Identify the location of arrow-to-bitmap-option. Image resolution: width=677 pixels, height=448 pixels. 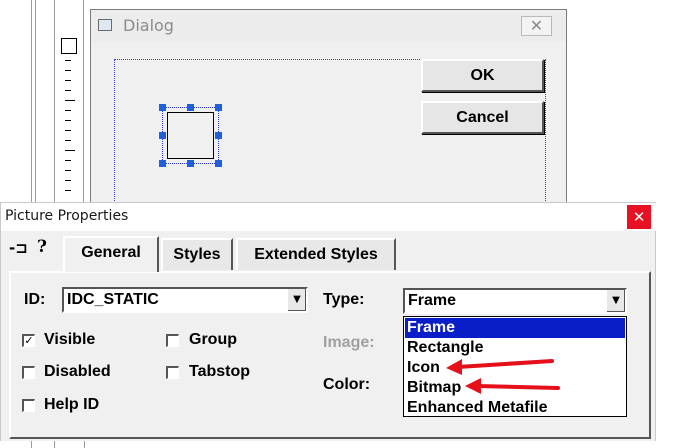
(512, 386).